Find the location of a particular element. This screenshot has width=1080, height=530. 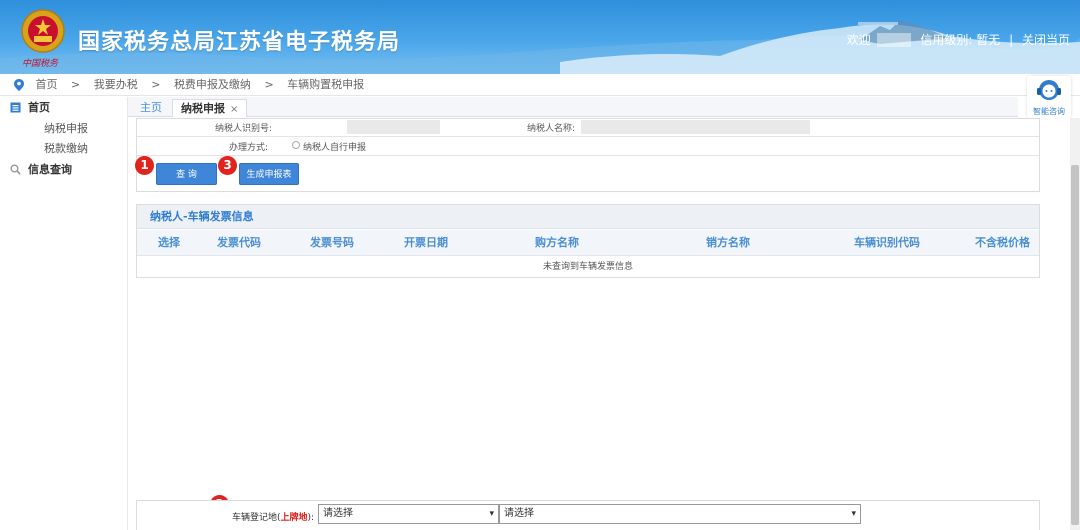

province-select-value: 请选择 is located at coordinates (338, 513).